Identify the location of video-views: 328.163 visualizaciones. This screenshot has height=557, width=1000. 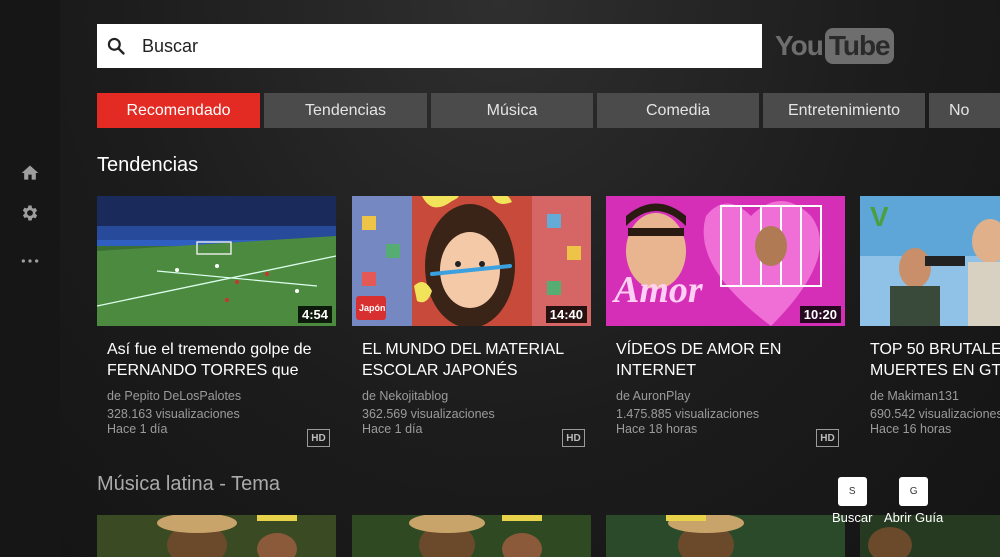
(173, 414).